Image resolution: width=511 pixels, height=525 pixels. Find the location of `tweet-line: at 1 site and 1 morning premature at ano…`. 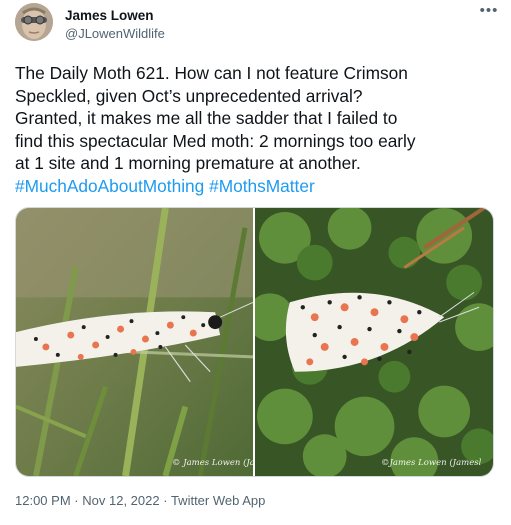

tweet-line: at 1 site and 1 morning premature at ano… is located at coordinates (188, 163).